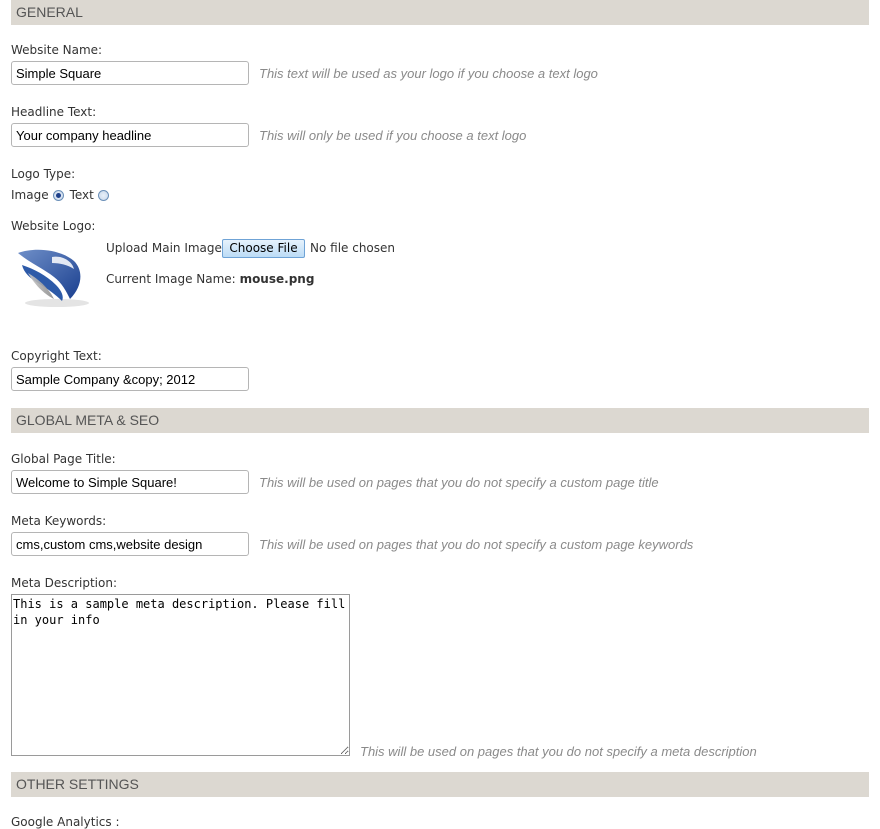  Describe the element at coordinates (164, 248) in the screenshot. I see `upload-main-image-label: Upload Main Image` at that location.